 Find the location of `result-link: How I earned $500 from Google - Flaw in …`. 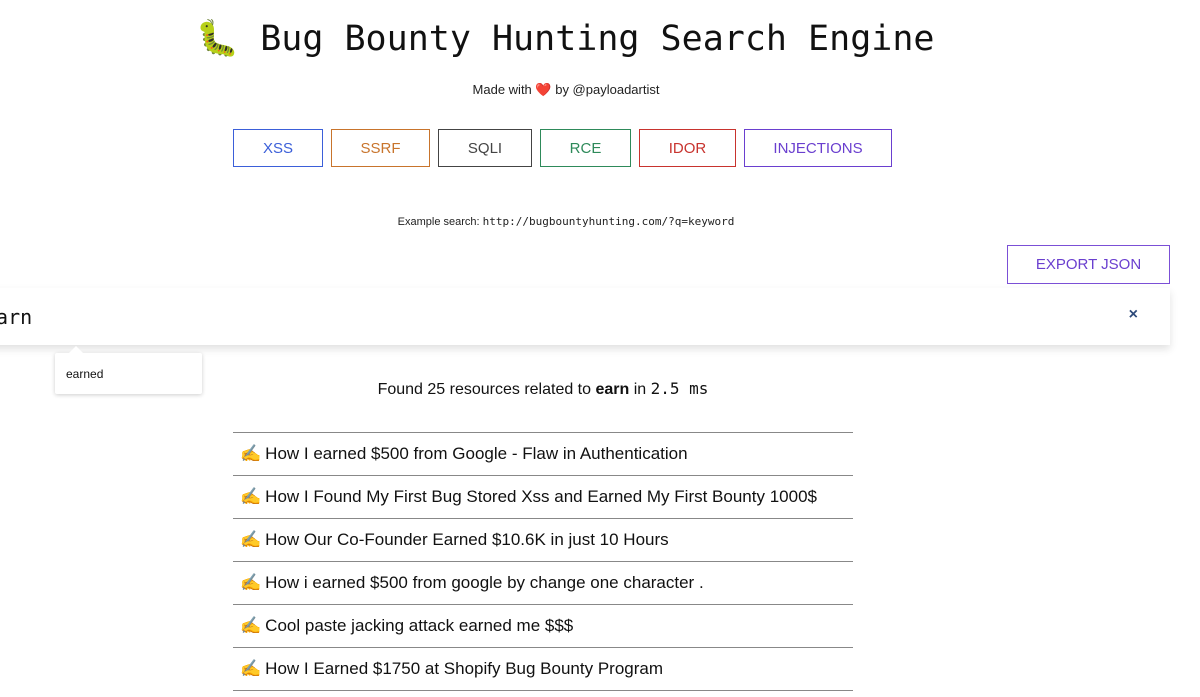

result-link: How I earned $500 from Google - Flaw in … is located at coordinates (476, 454).